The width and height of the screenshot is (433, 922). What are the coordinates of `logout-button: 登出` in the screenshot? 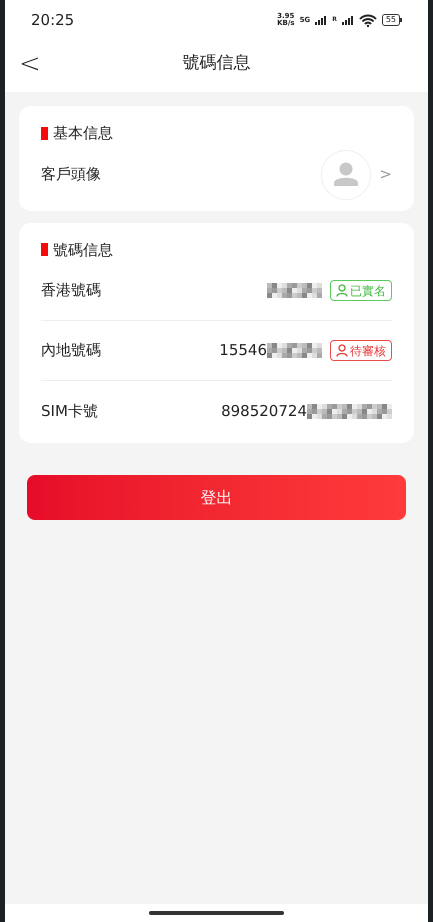 It's located at (216, 497).